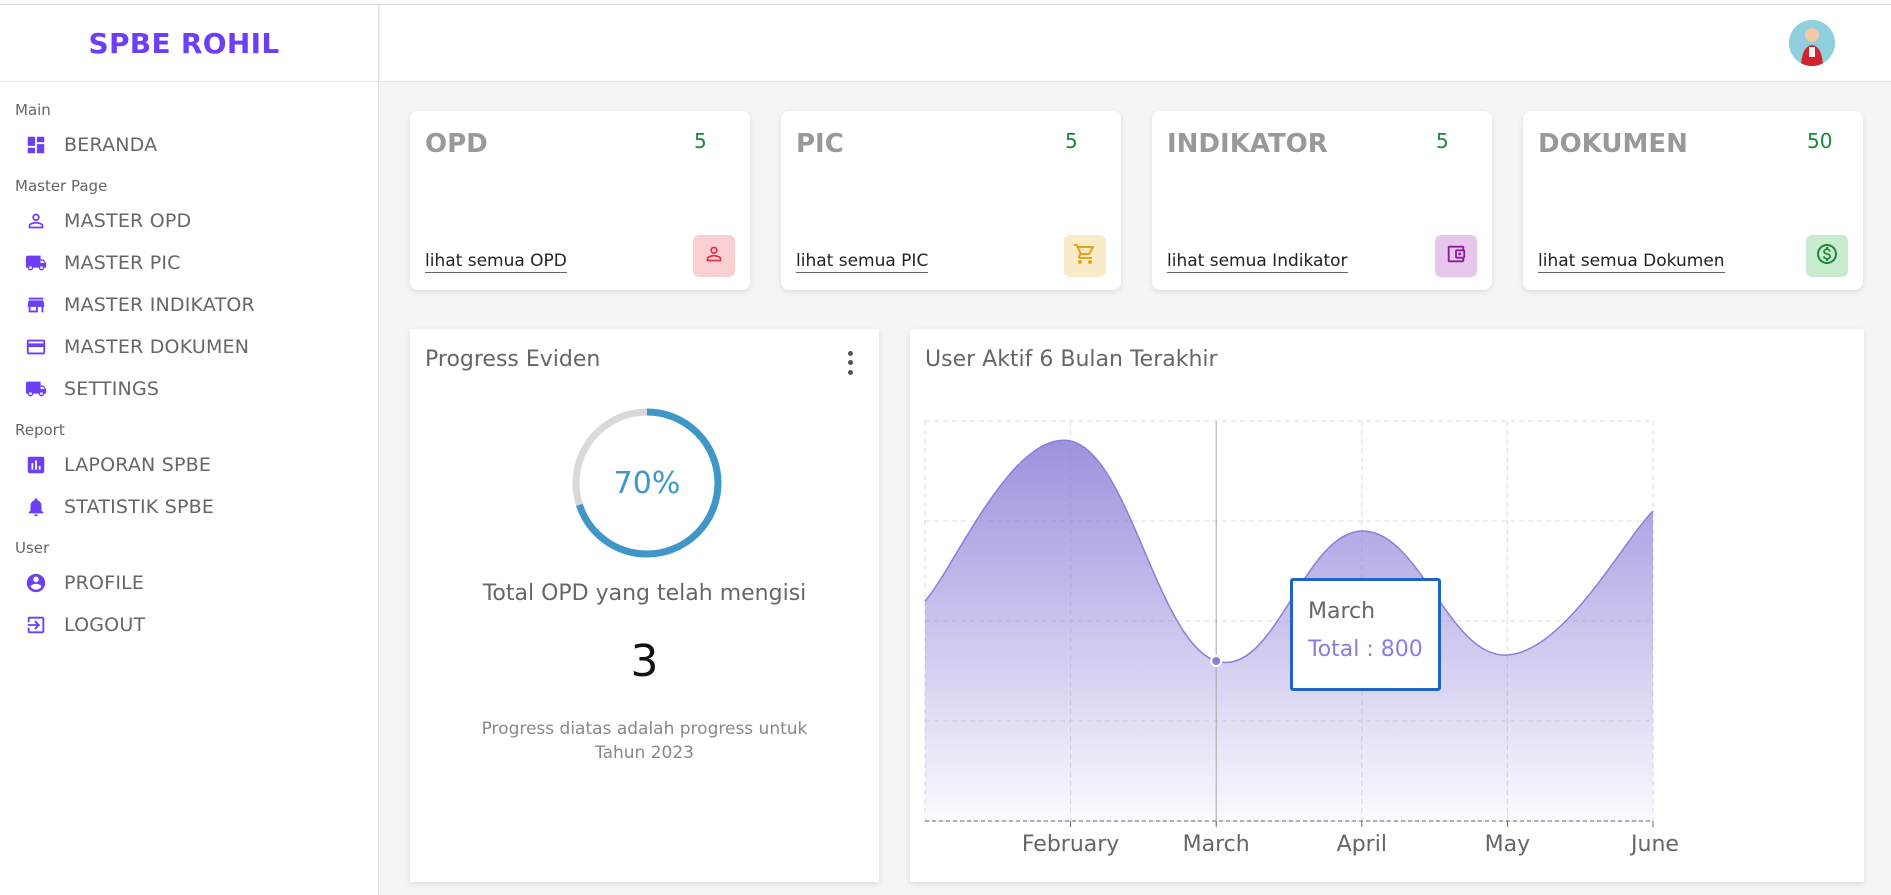  Describe the element at coordinates (1342, 611) in the screenshot. I see `tooltip-month: March` at that location.